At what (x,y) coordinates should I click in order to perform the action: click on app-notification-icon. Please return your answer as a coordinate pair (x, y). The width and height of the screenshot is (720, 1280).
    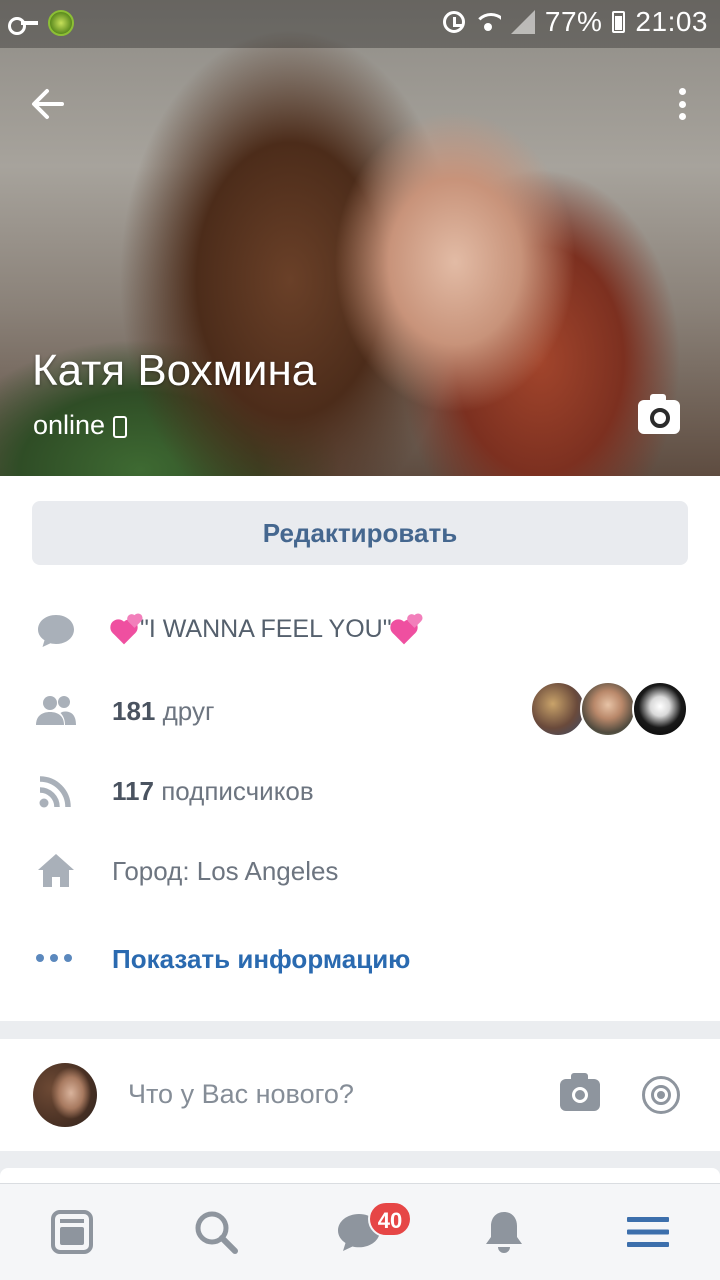
    Looking at the image, I should click on (61, 23).